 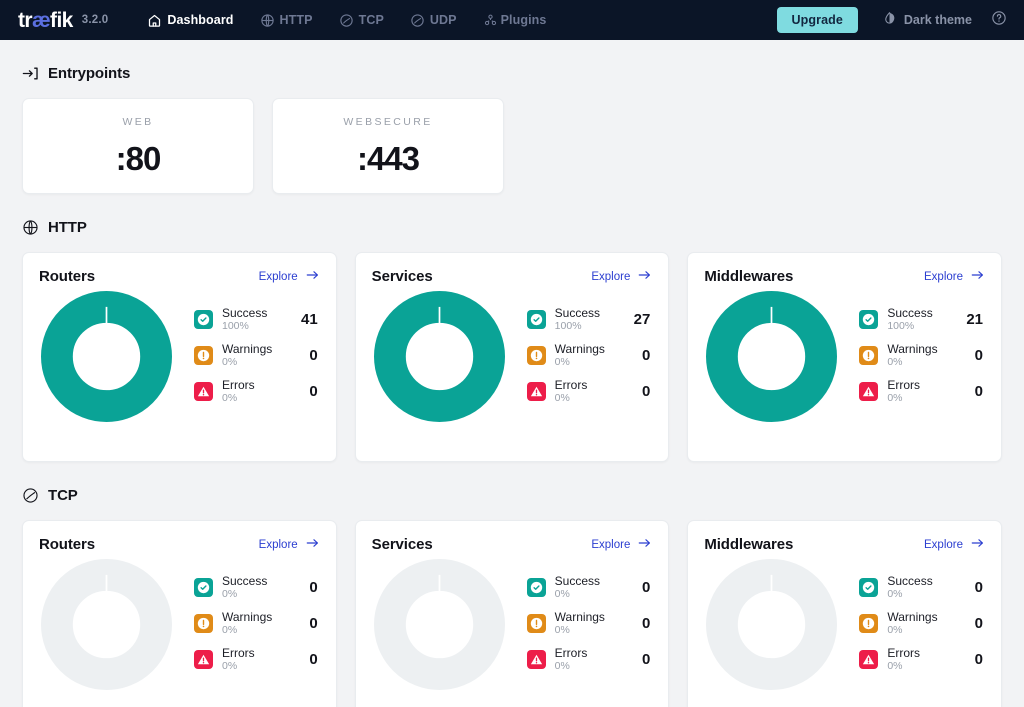 What do you see at coordinates (844, 276) in the screenshot?
I see `card-header: Middlewares Explore` at bounding box center [844, 276].